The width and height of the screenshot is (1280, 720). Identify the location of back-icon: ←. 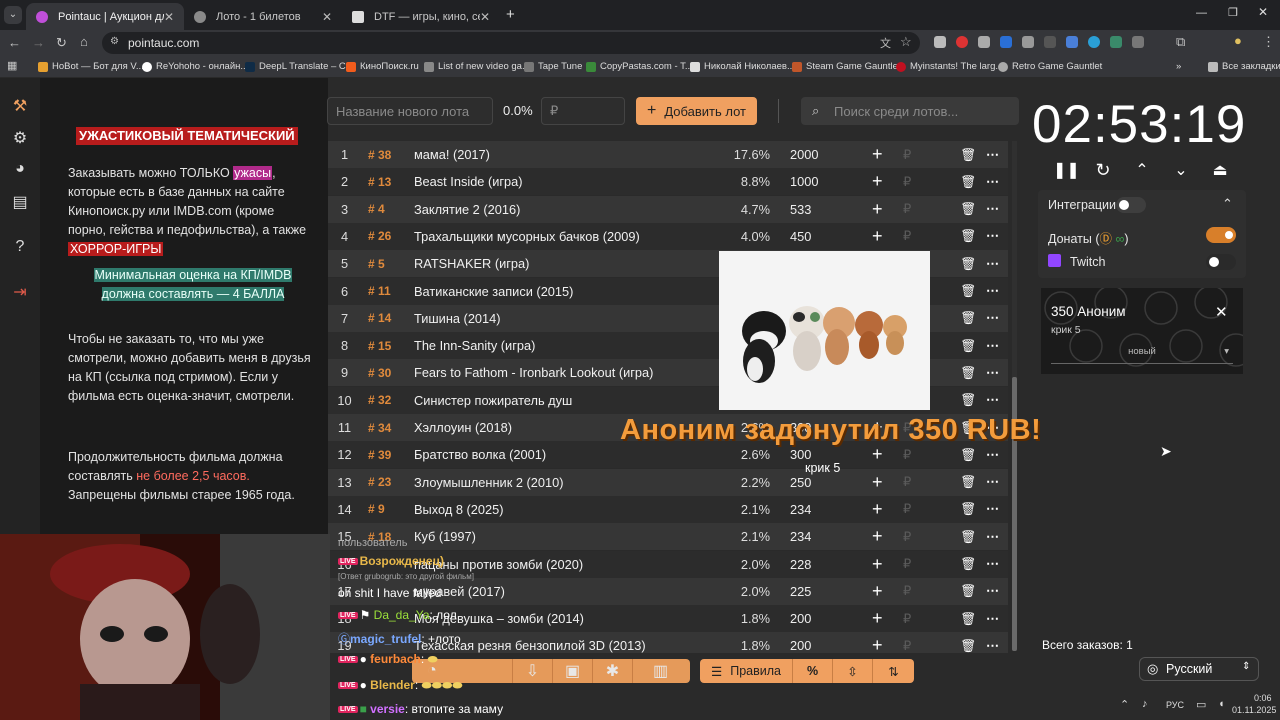
(14, 42).